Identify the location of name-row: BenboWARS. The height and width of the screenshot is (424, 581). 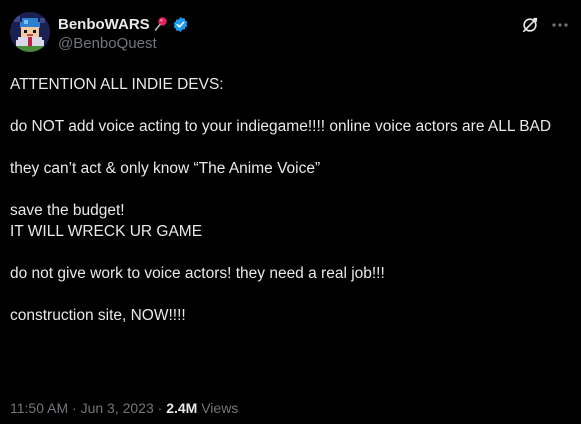
(123, 24).